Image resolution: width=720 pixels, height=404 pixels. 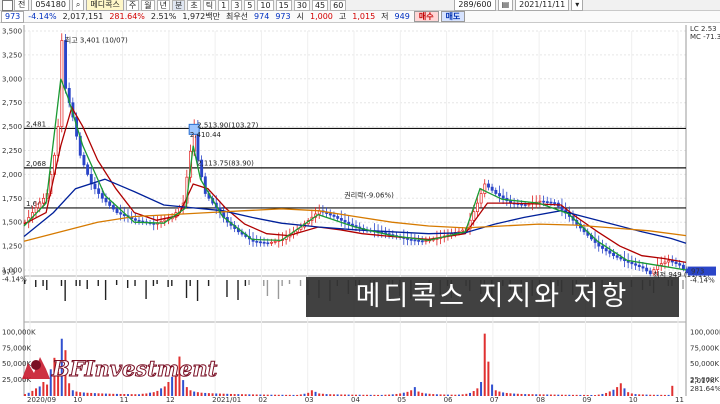 What do you see at coordinates (542, 5) in the screenshot?
I see `date-field: 2021/11/11` at bounding box center [542, 5].